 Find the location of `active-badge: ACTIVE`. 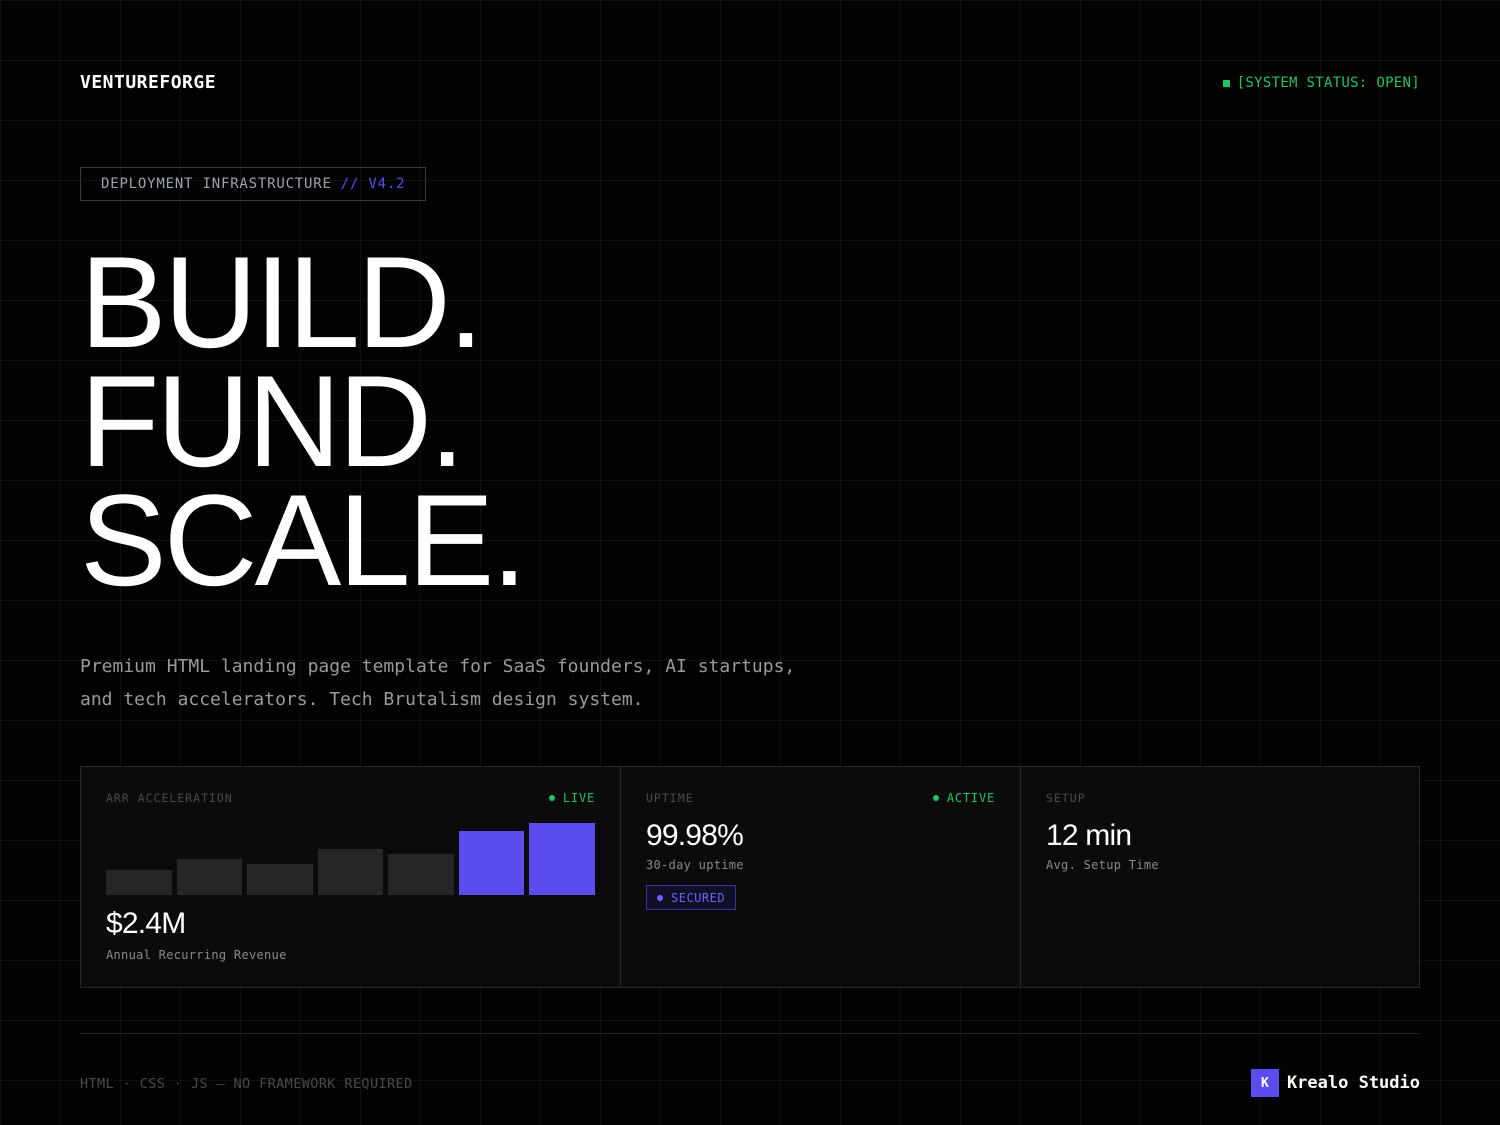

active-badge: ACTIVE is located at coordinates (963, 798).